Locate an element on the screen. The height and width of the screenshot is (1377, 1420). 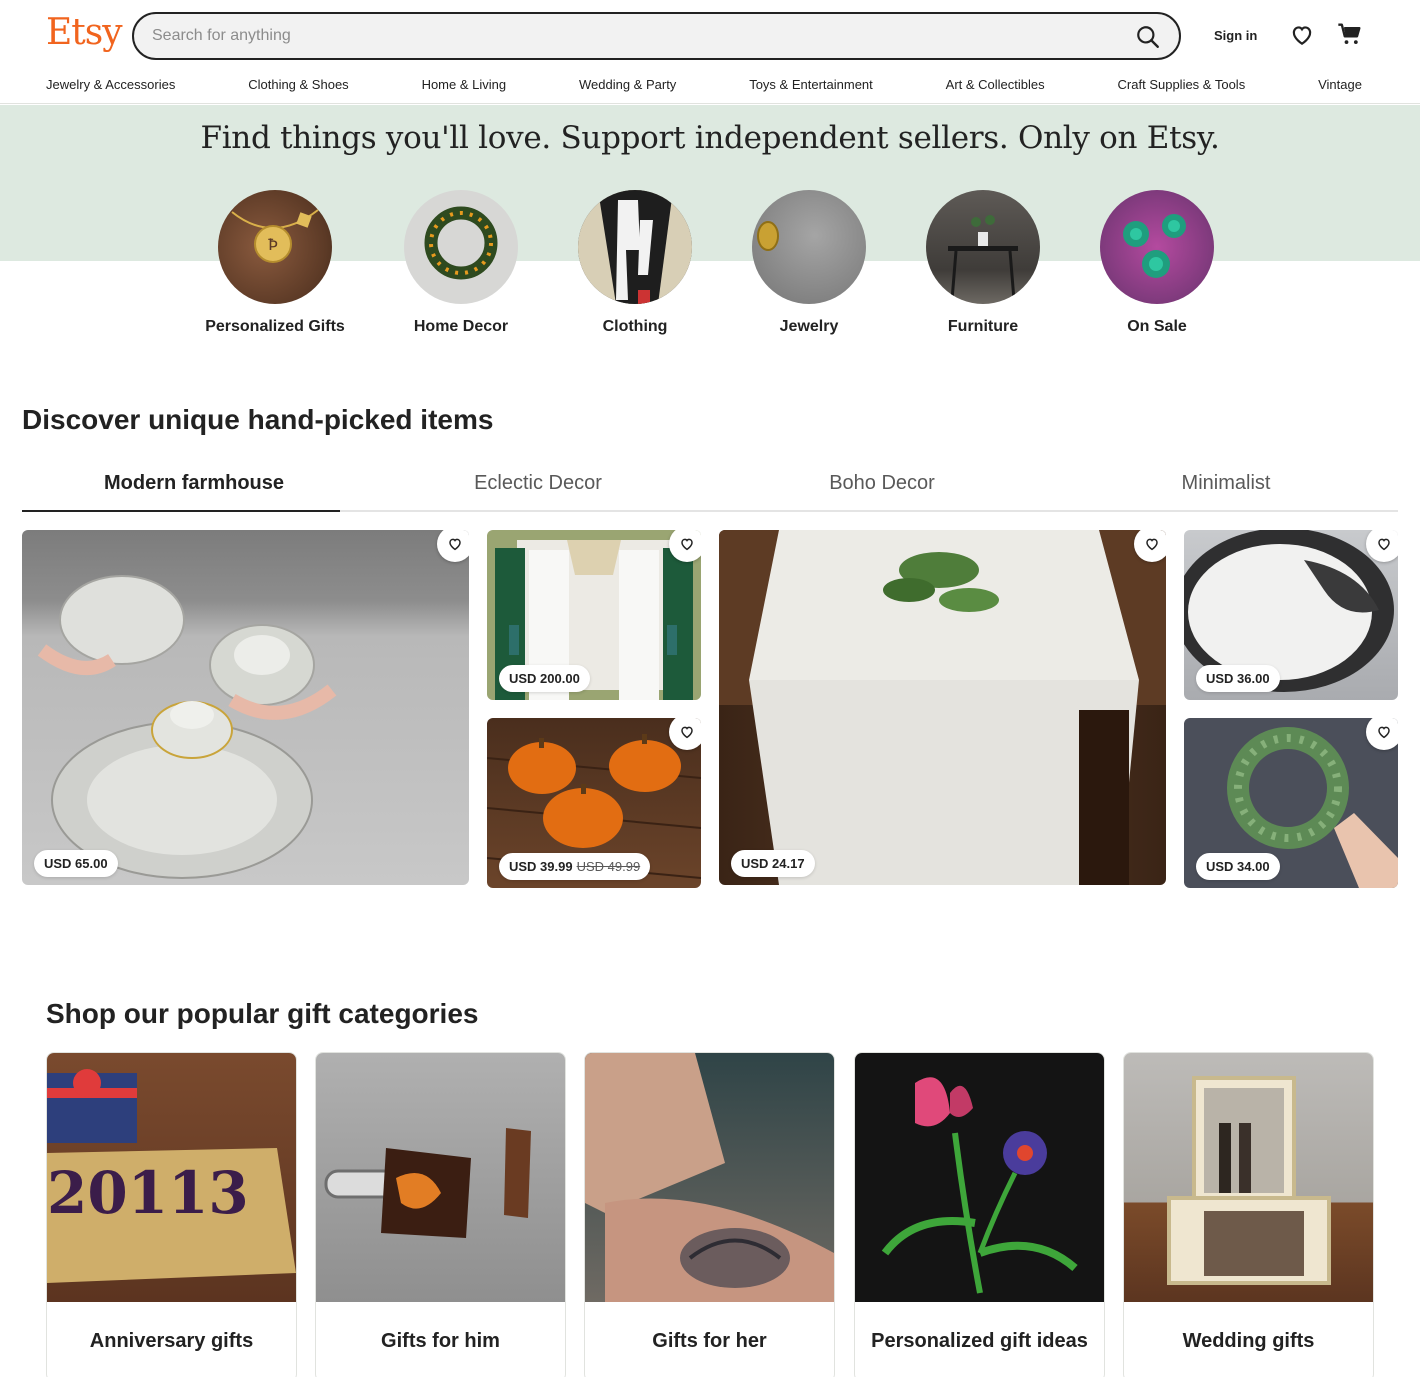
price-value: USD 39.99 is located at coordinates (541, 866).